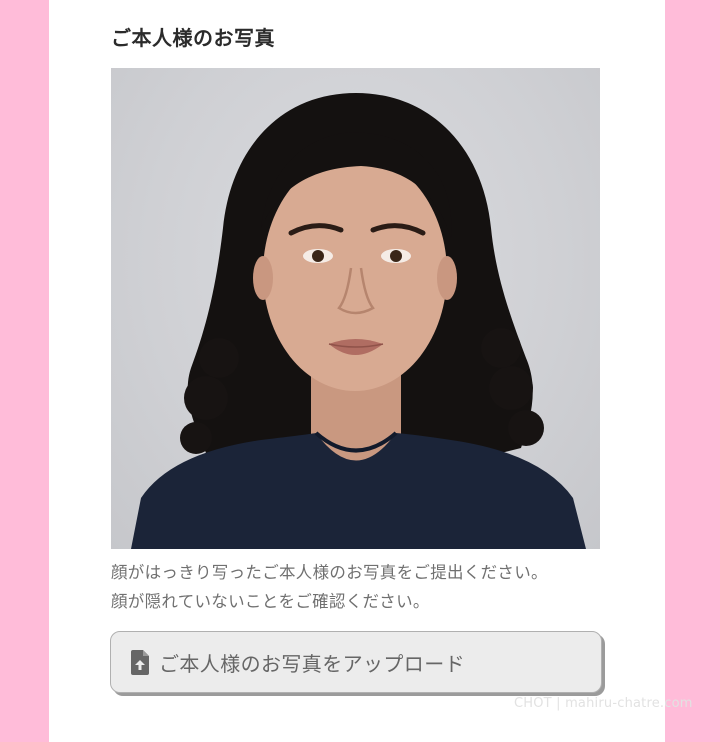 Image resolution: width=720 pixels, height=742 pixels. I want to click on instruction-line-2: 顔が隠れていないことをご確認ください。, so click(270, 601).